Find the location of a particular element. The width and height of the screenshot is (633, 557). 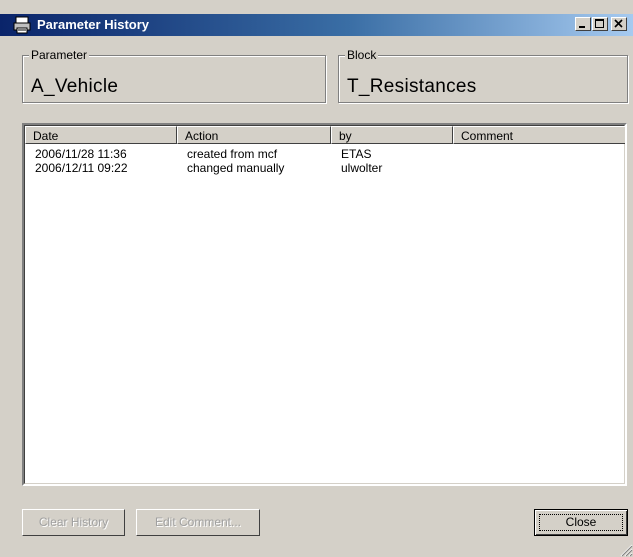

column-header-by: by is located at coordinates (392, 135).